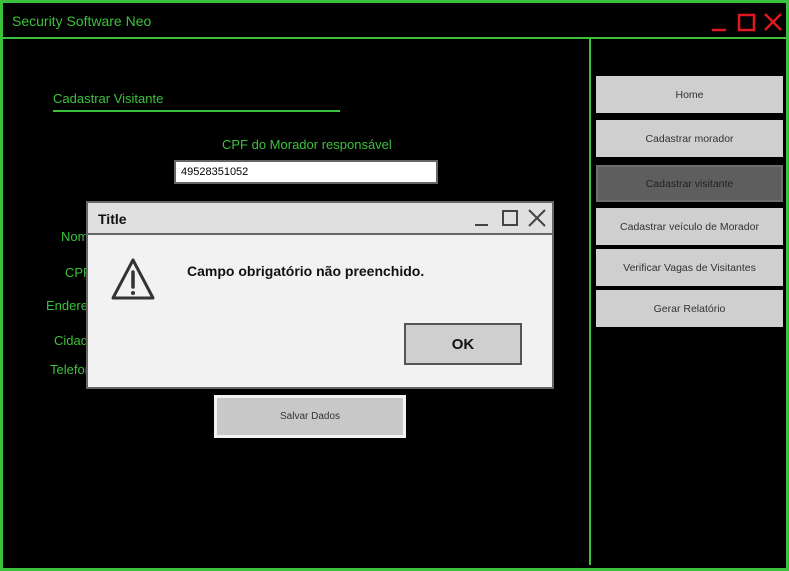 Image resolution: width=789 pixels, height=571 pixels. What do you see at coordinates (689, 183) in the screenshot?
I see `sidebar-item-cadastrar-visitante: Cadastrar visitante` at bounding box center [689, 183].